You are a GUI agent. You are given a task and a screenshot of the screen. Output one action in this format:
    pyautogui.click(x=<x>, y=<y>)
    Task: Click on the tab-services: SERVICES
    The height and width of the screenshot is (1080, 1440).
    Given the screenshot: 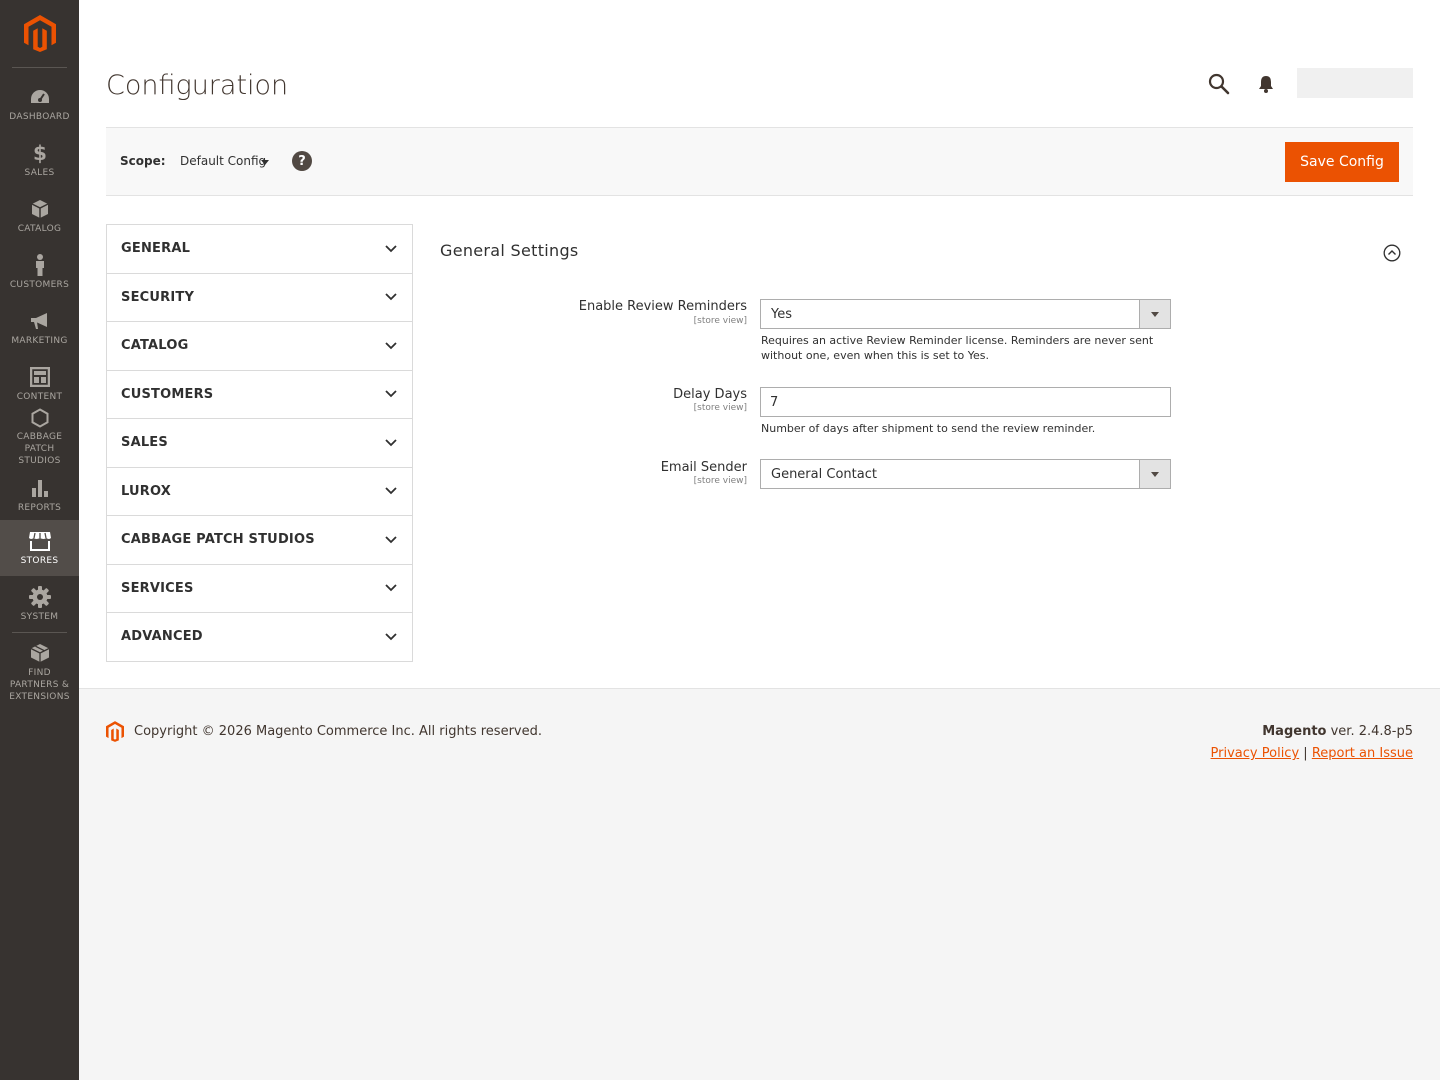 What is the action you would take?
    pyautogui.click(x=259, y=588)
    